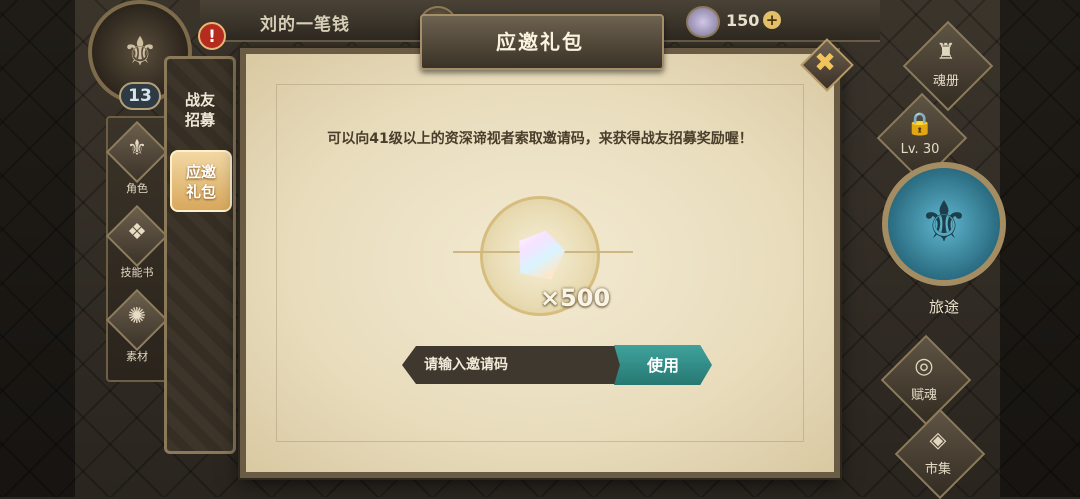 The image size is (1080, 499). Describe the element at coordinates (923, 395) in the screenshot. I see `talent-label: 赋魂` at that location.